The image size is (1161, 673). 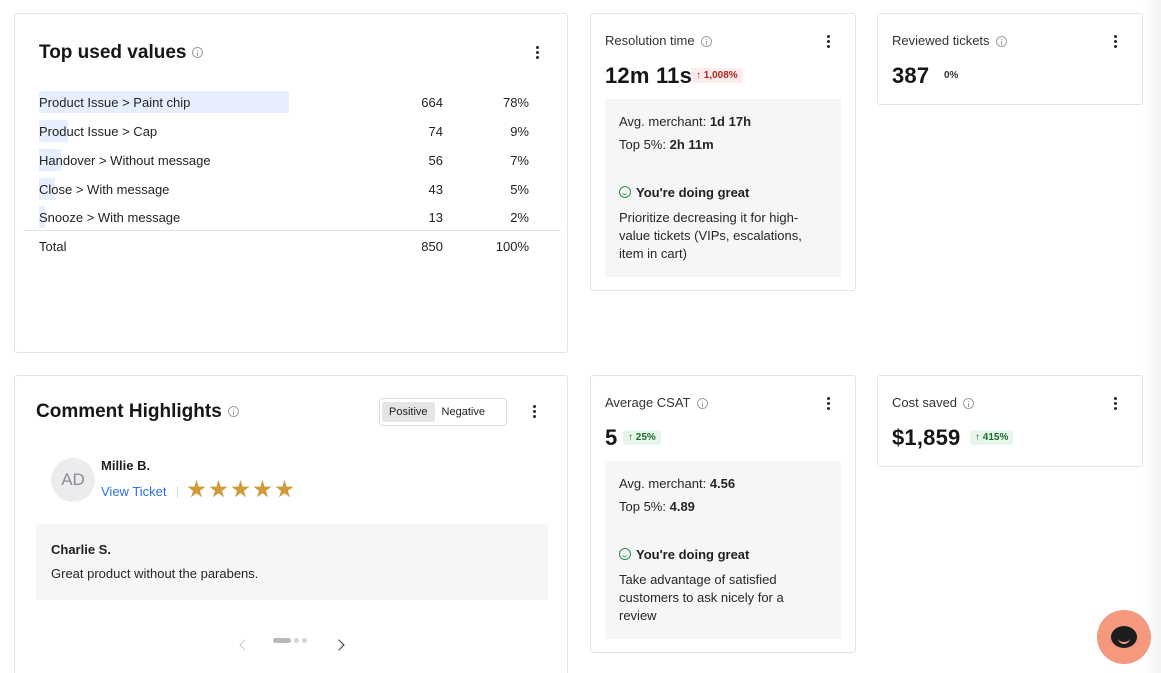 I want to click on chat-launcher-button, so click(x=1124, y=637).